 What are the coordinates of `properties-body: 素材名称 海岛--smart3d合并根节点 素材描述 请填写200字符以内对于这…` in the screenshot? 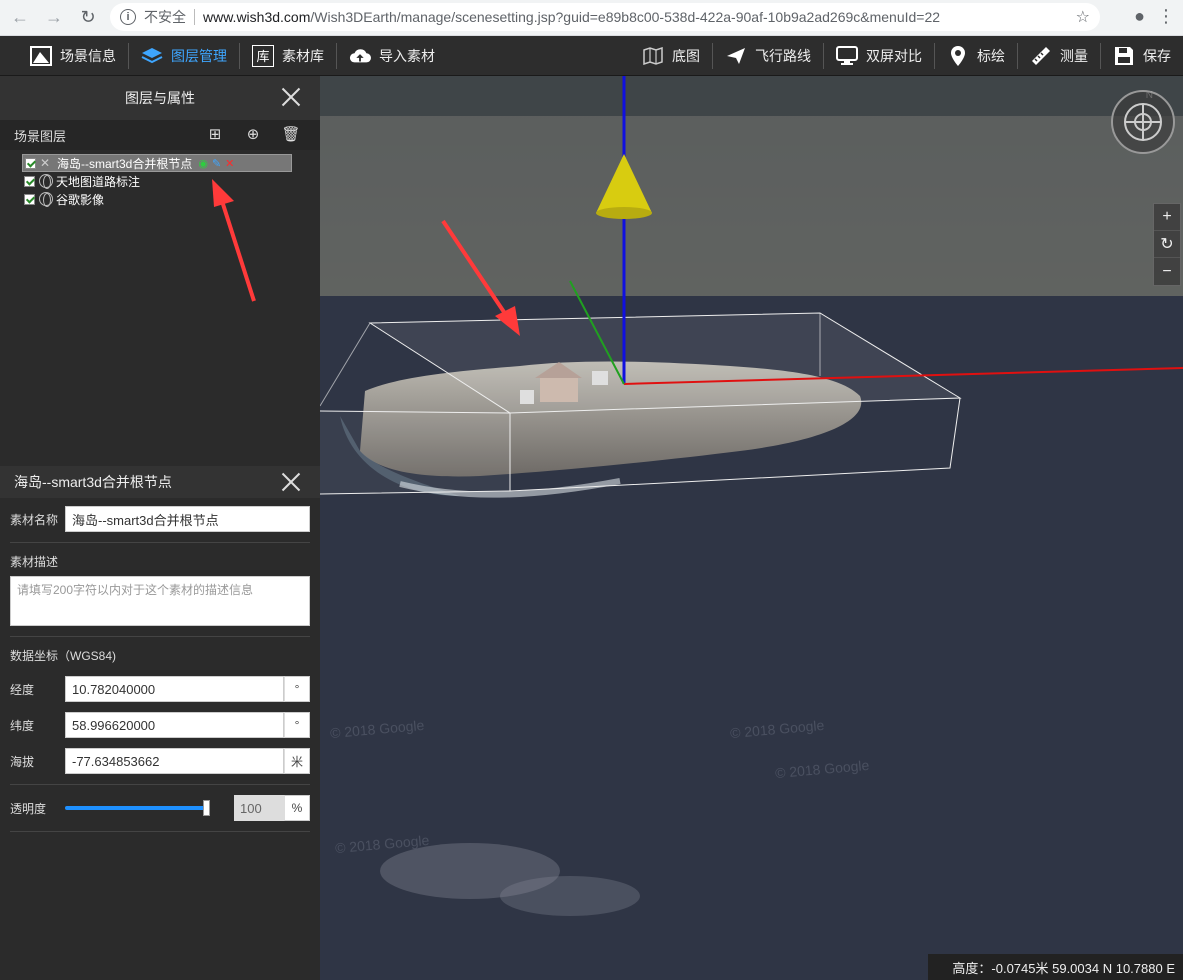 It's located at (160, 674).